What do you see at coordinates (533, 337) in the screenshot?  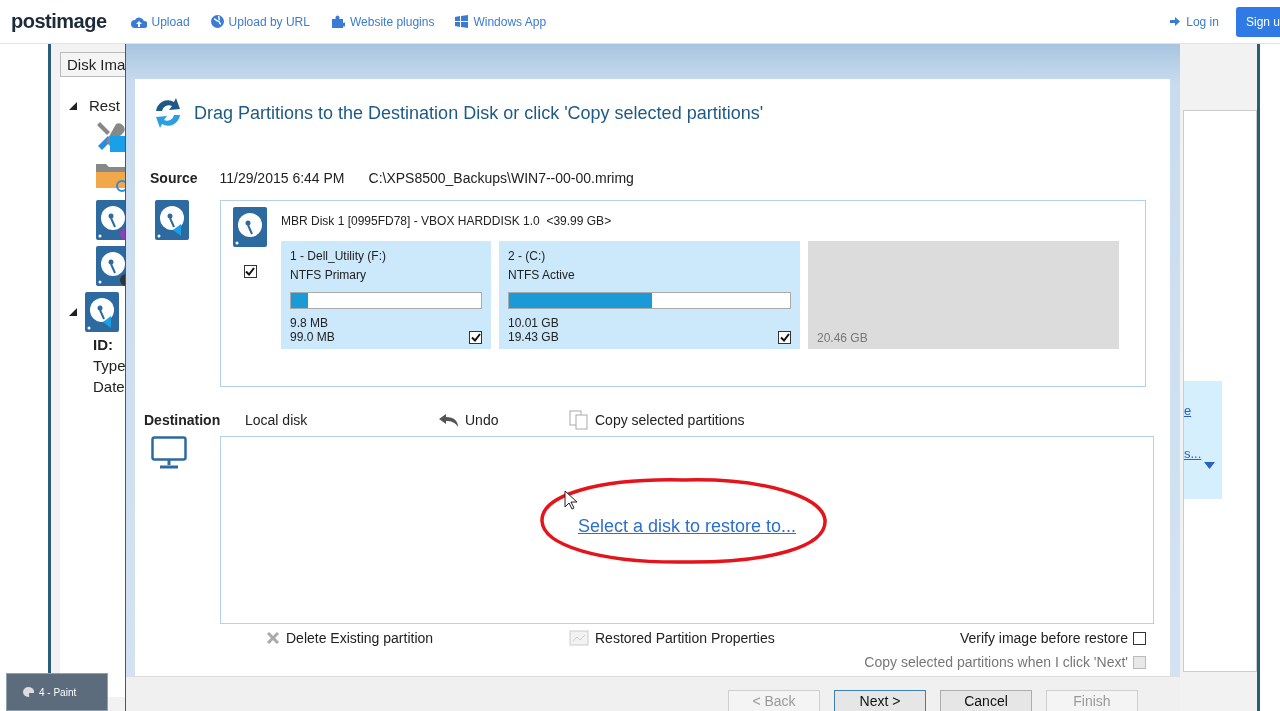 I see `partition-size: 19.43 GB` at bounding box center [533, 337].